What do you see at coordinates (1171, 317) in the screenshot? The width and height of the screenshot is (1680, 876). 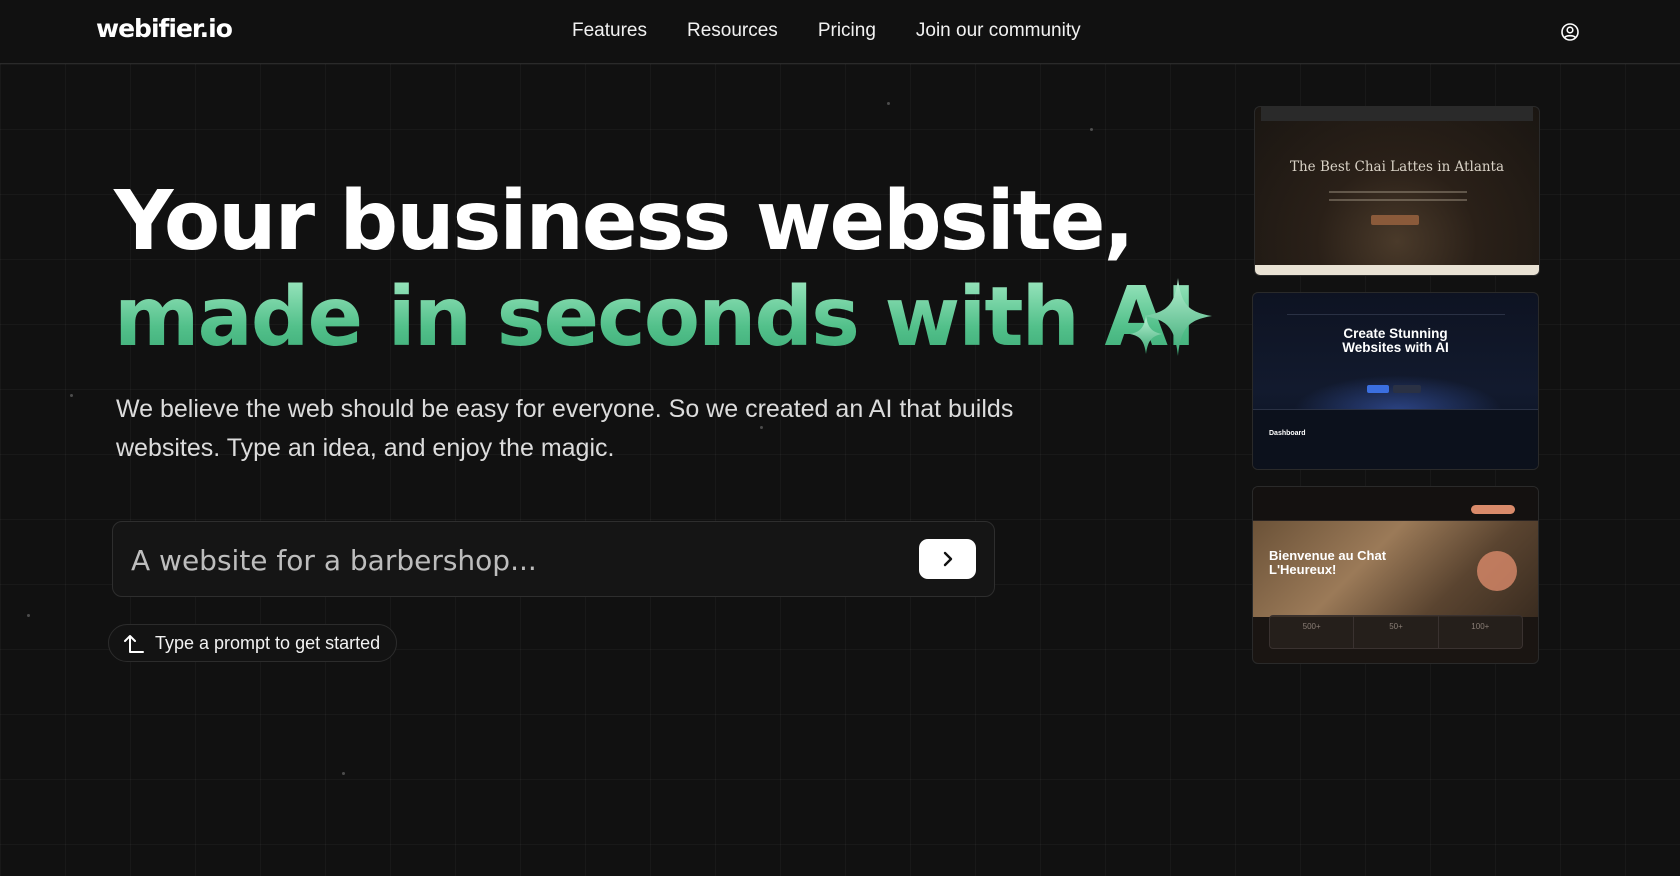 I see `sparkles-icon` at bounding box center [1171, 317].